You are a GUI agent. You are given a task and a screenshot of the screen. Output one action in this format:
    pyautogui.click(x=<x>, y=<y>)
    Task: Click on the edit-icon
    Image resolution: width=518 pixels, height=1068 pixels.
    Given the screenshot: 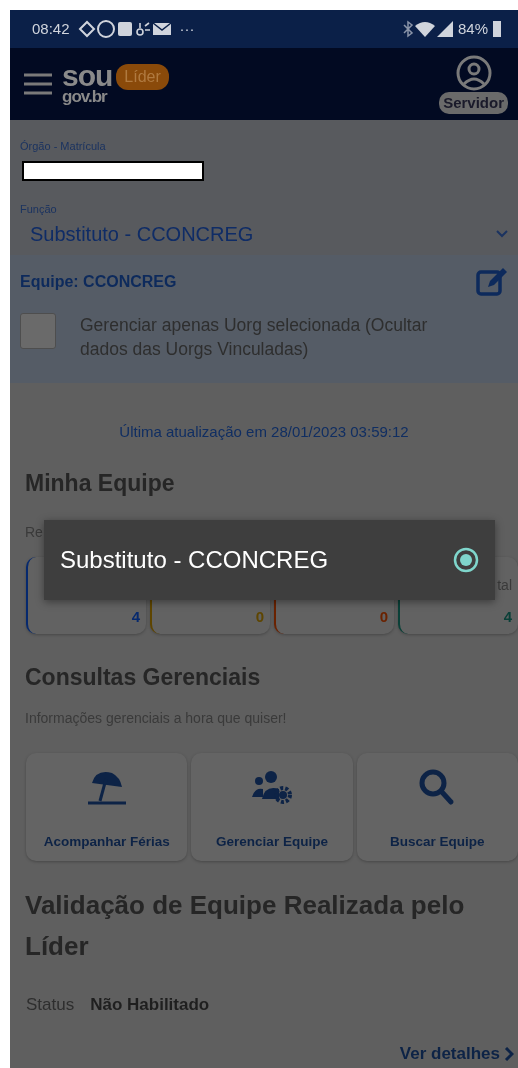 What is the action you would take?
    pyautogui.click(x=492, y=282)
    